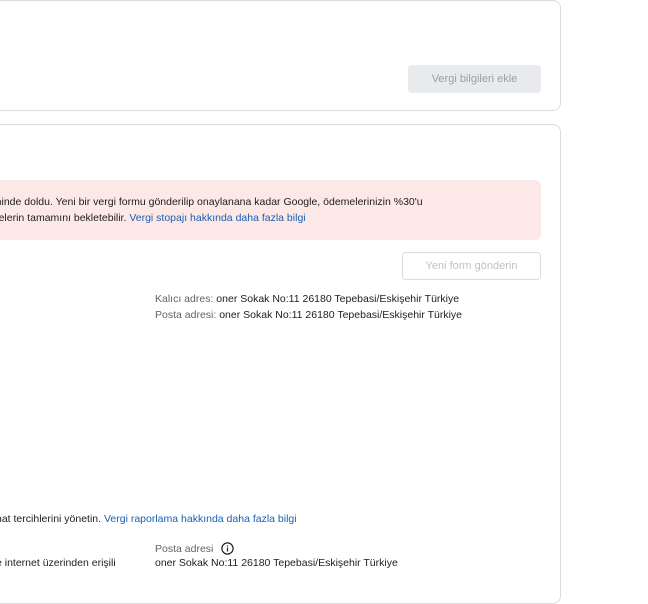 The image size is (648, 604). What do you see at coordinates (184, 299) in the screenshot?
I see `permanent-address-label: Kalıcı adres:` at bounding box center [184, 299].